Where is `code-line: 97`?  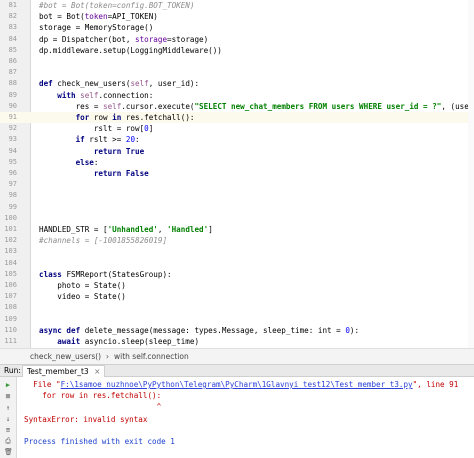
code-line: 97 is located at coordinates (237, 184).